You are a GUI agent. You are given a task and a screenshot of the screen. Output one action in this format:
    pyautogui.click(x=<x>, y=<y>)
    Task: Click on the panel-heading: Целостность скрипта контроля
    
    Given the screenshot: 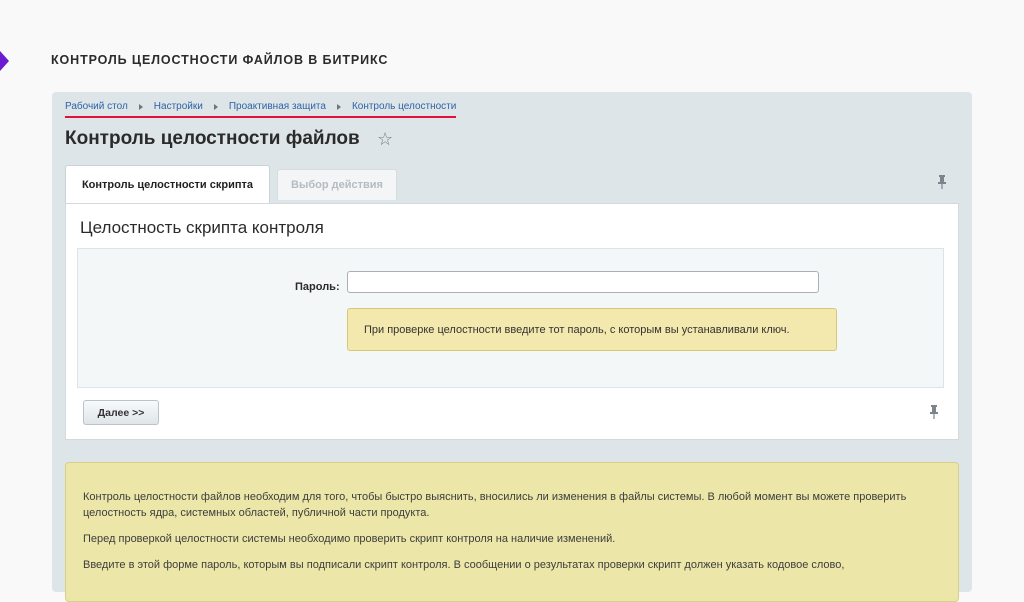 What is the action you would take?
    pyautogui.click(x=202, y=227)
    